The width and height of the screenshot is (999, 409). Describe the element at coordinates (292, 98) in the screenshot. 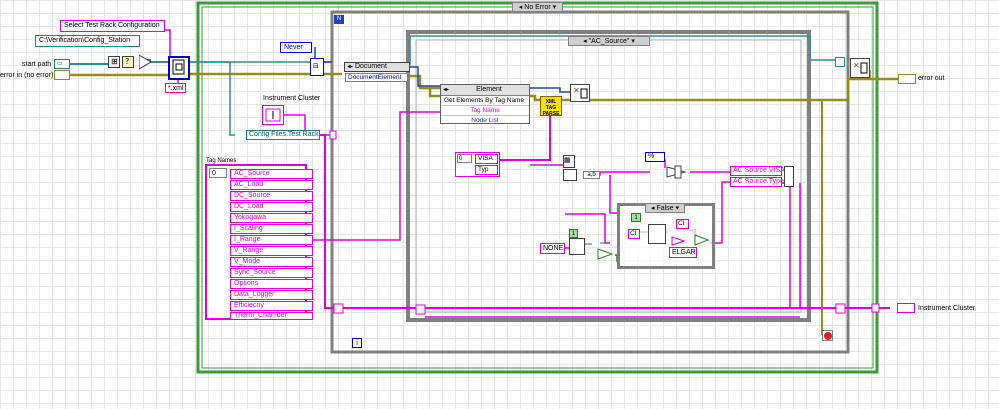

I see `instrument-cluster-label: Instrument Cluster` at that location.